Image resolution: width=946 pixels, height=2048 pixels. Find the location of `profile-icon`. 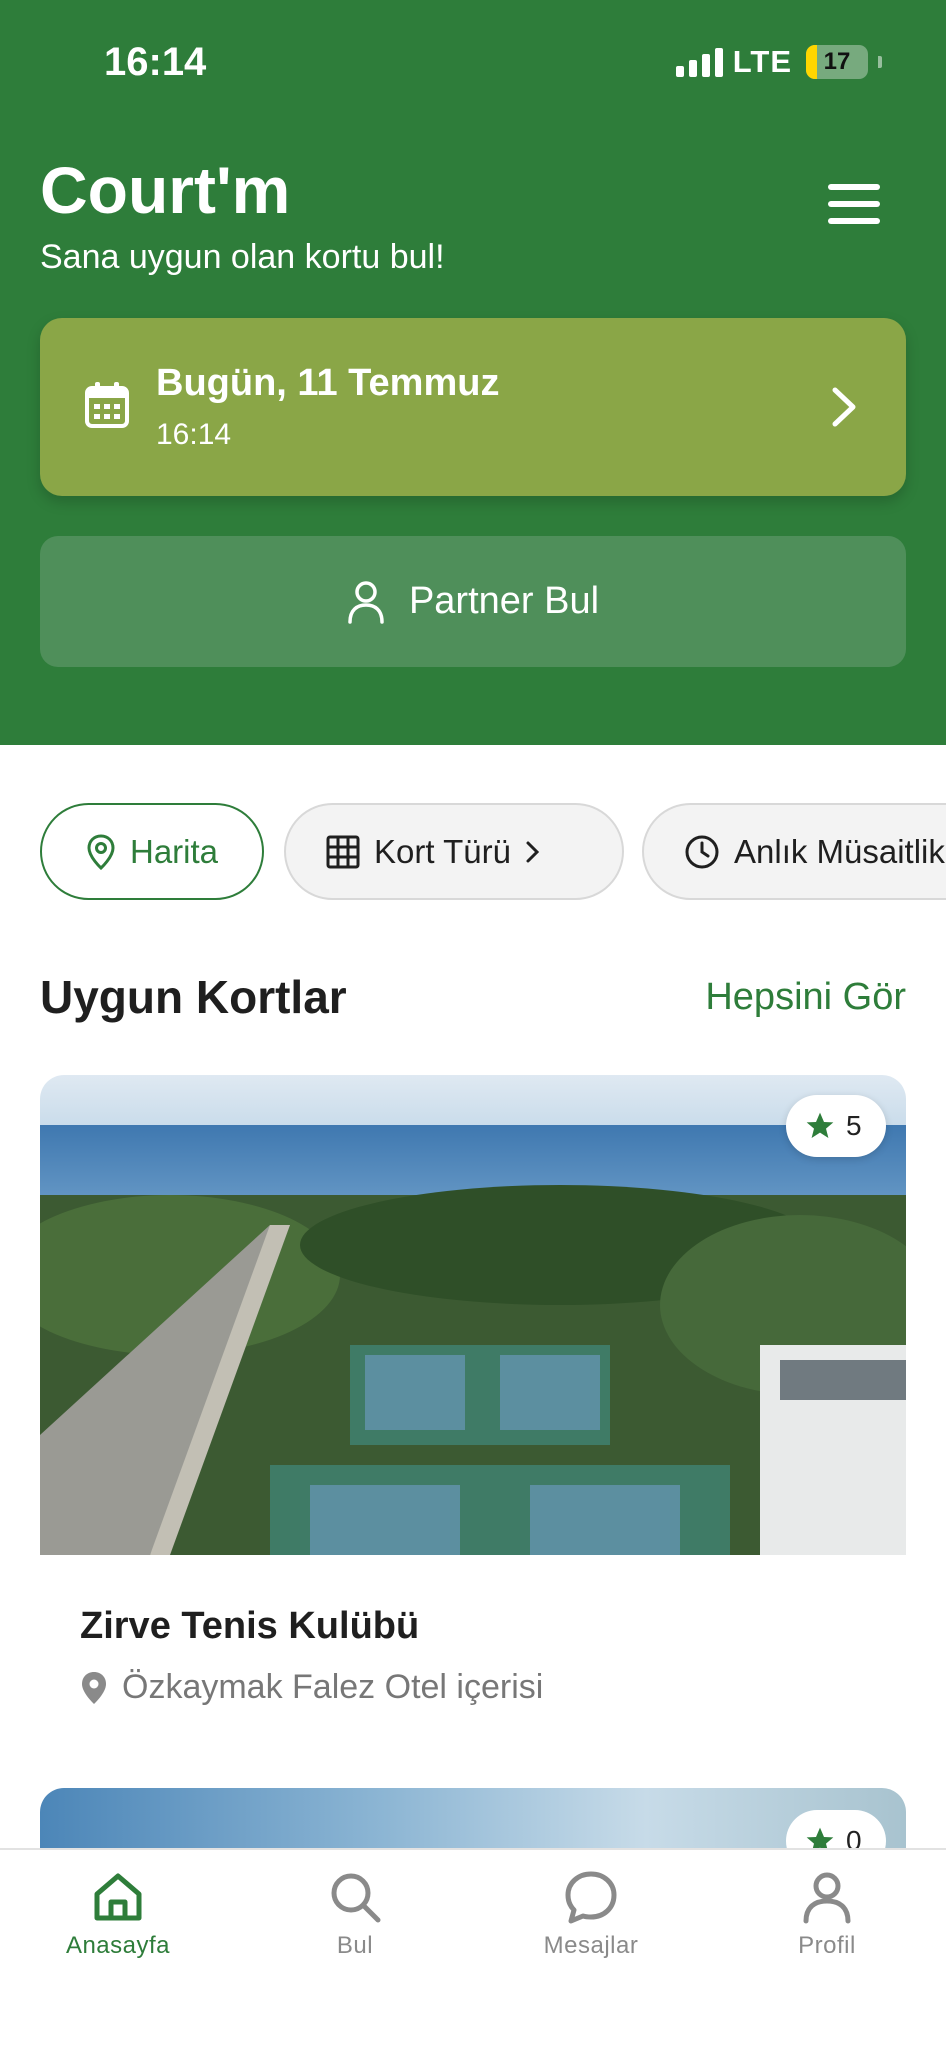

profile-icon is located at coordinates (827, 1898).